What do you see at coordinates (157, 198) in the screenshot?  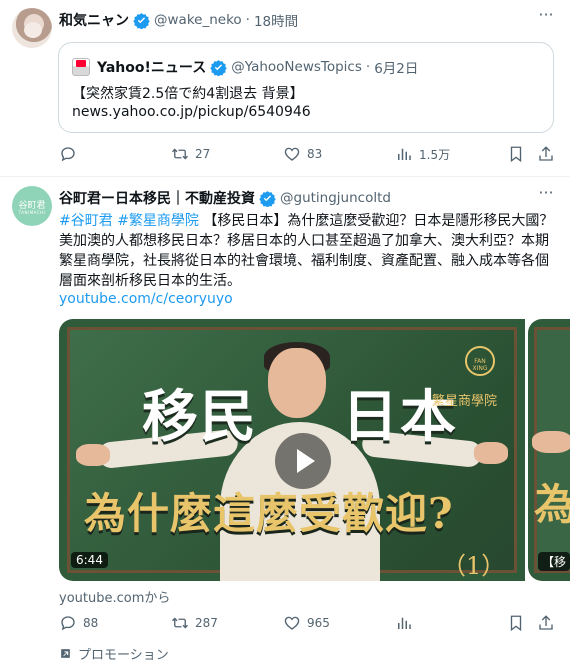 I see `author-name: 谷町君ー日本移民｜不動産投資` at bounding box center [157, 198].